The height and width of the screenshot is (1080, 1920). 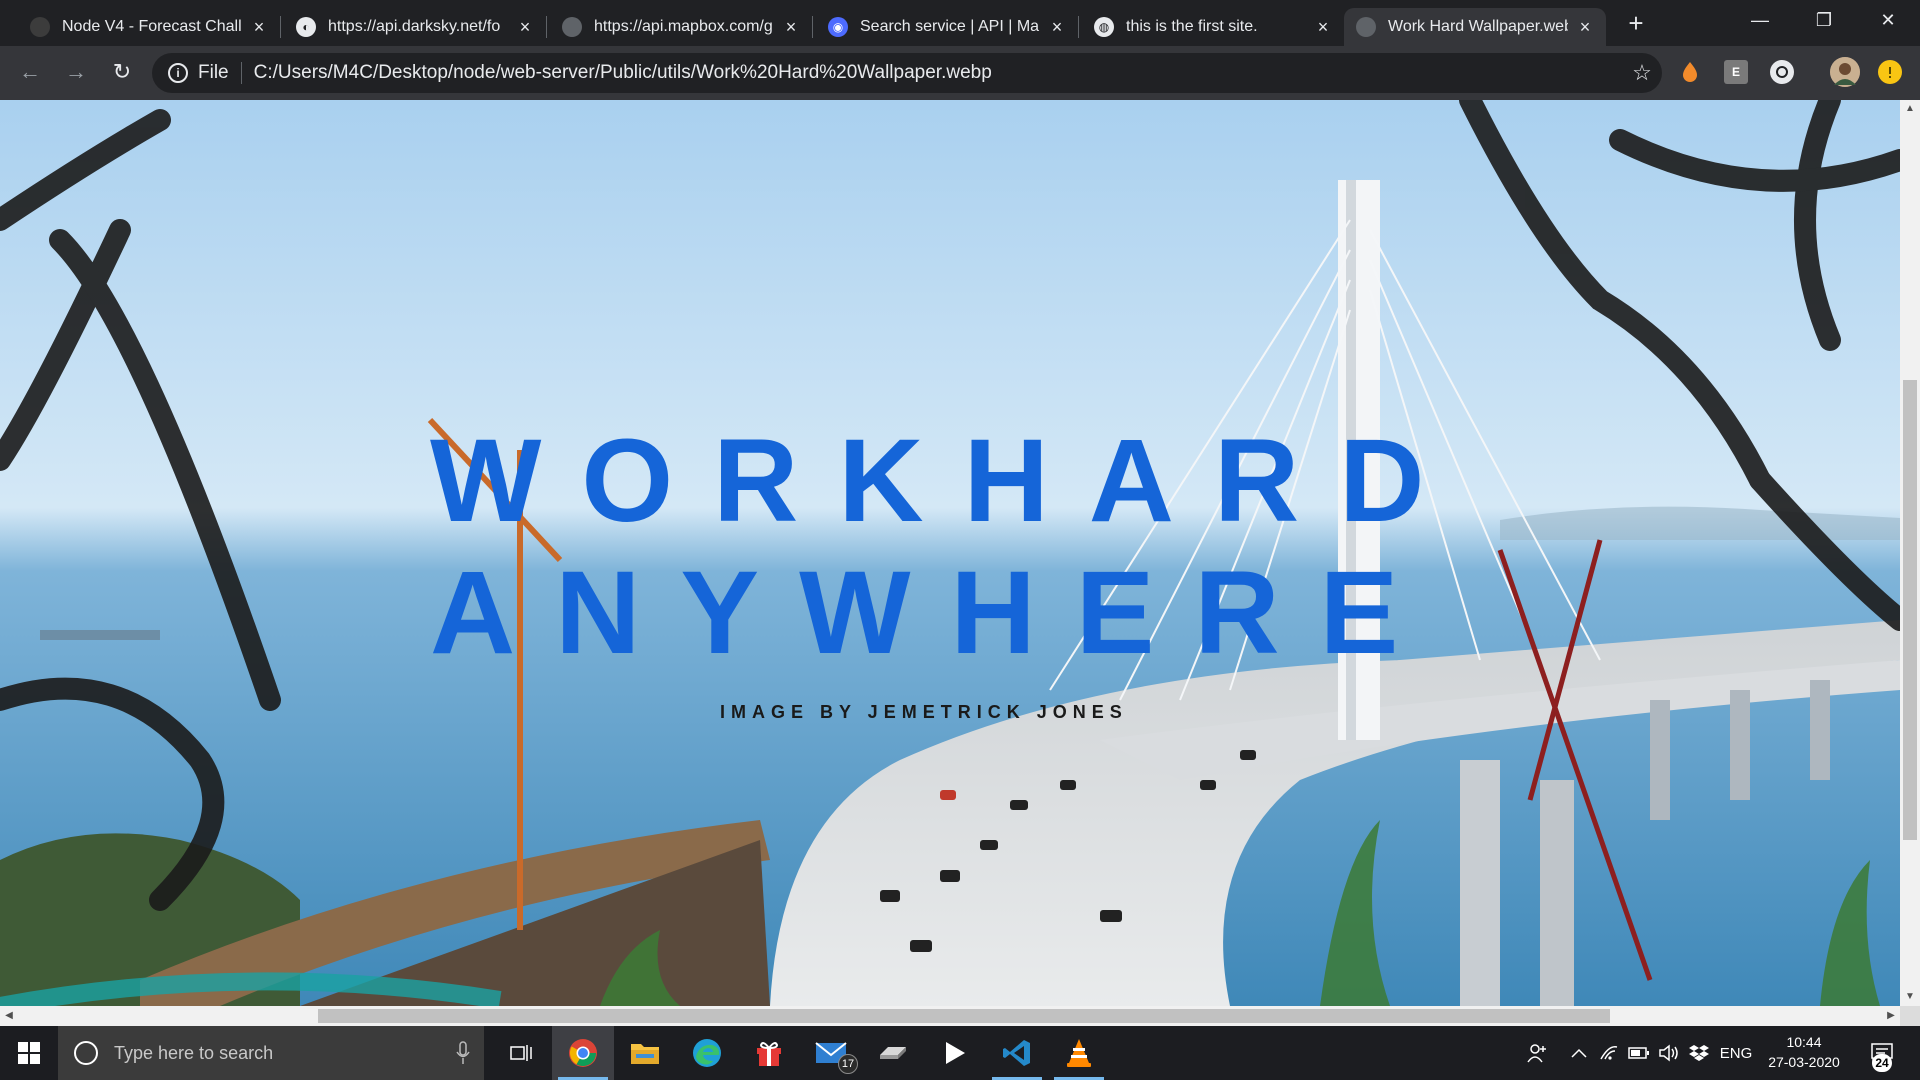 What do you see at coordinates (1910, 997) in the screenshot?
I see `scroll-down-icon: ▼` at bounding box center [1910, 997].